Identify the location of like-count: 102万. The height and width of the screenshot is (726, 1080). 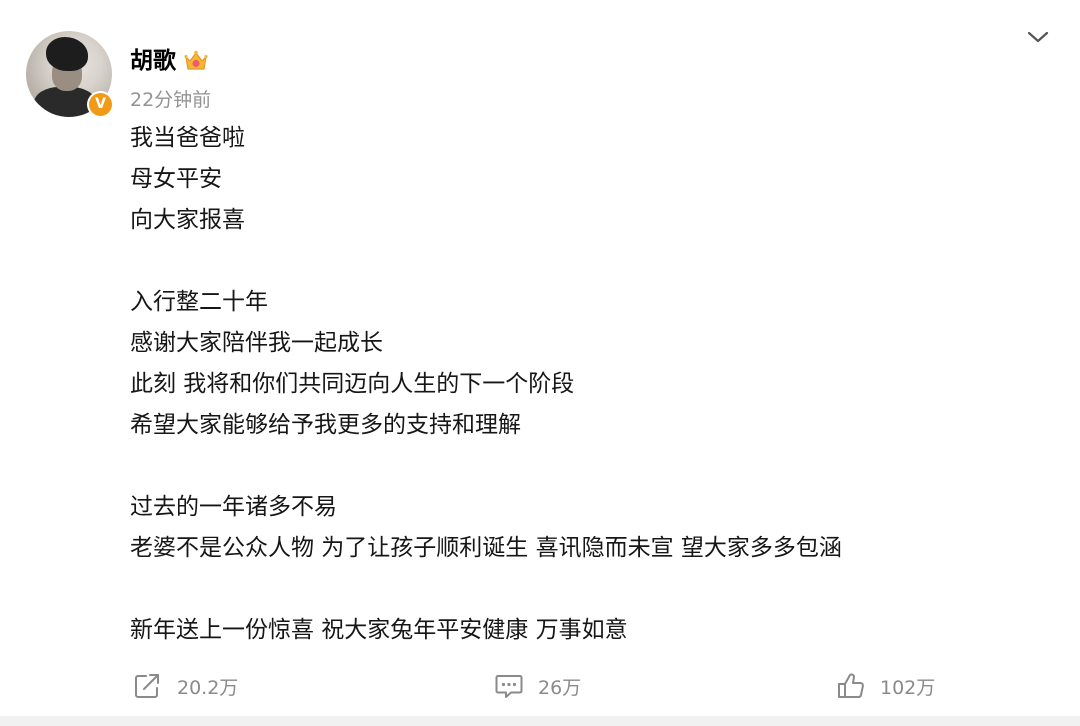
(908, 687).